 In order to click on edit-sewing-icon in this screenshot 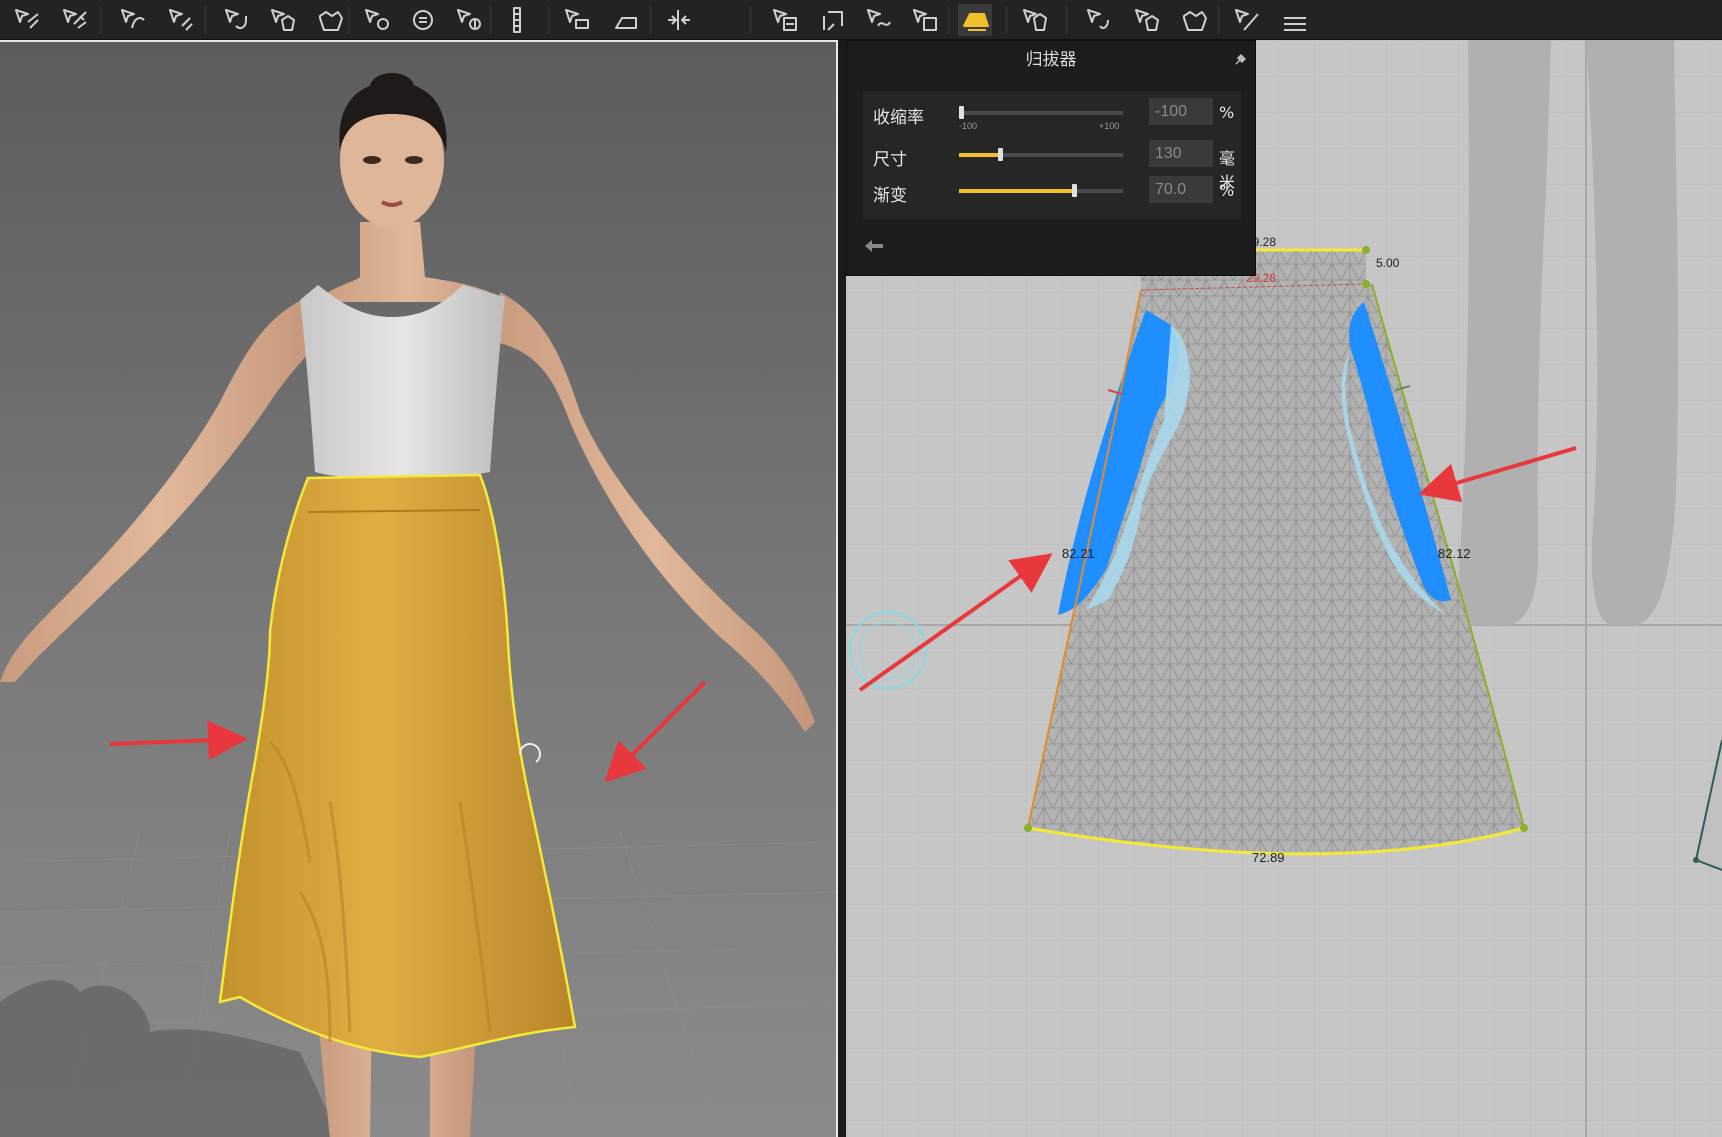, I will do `click(879, 20)`.